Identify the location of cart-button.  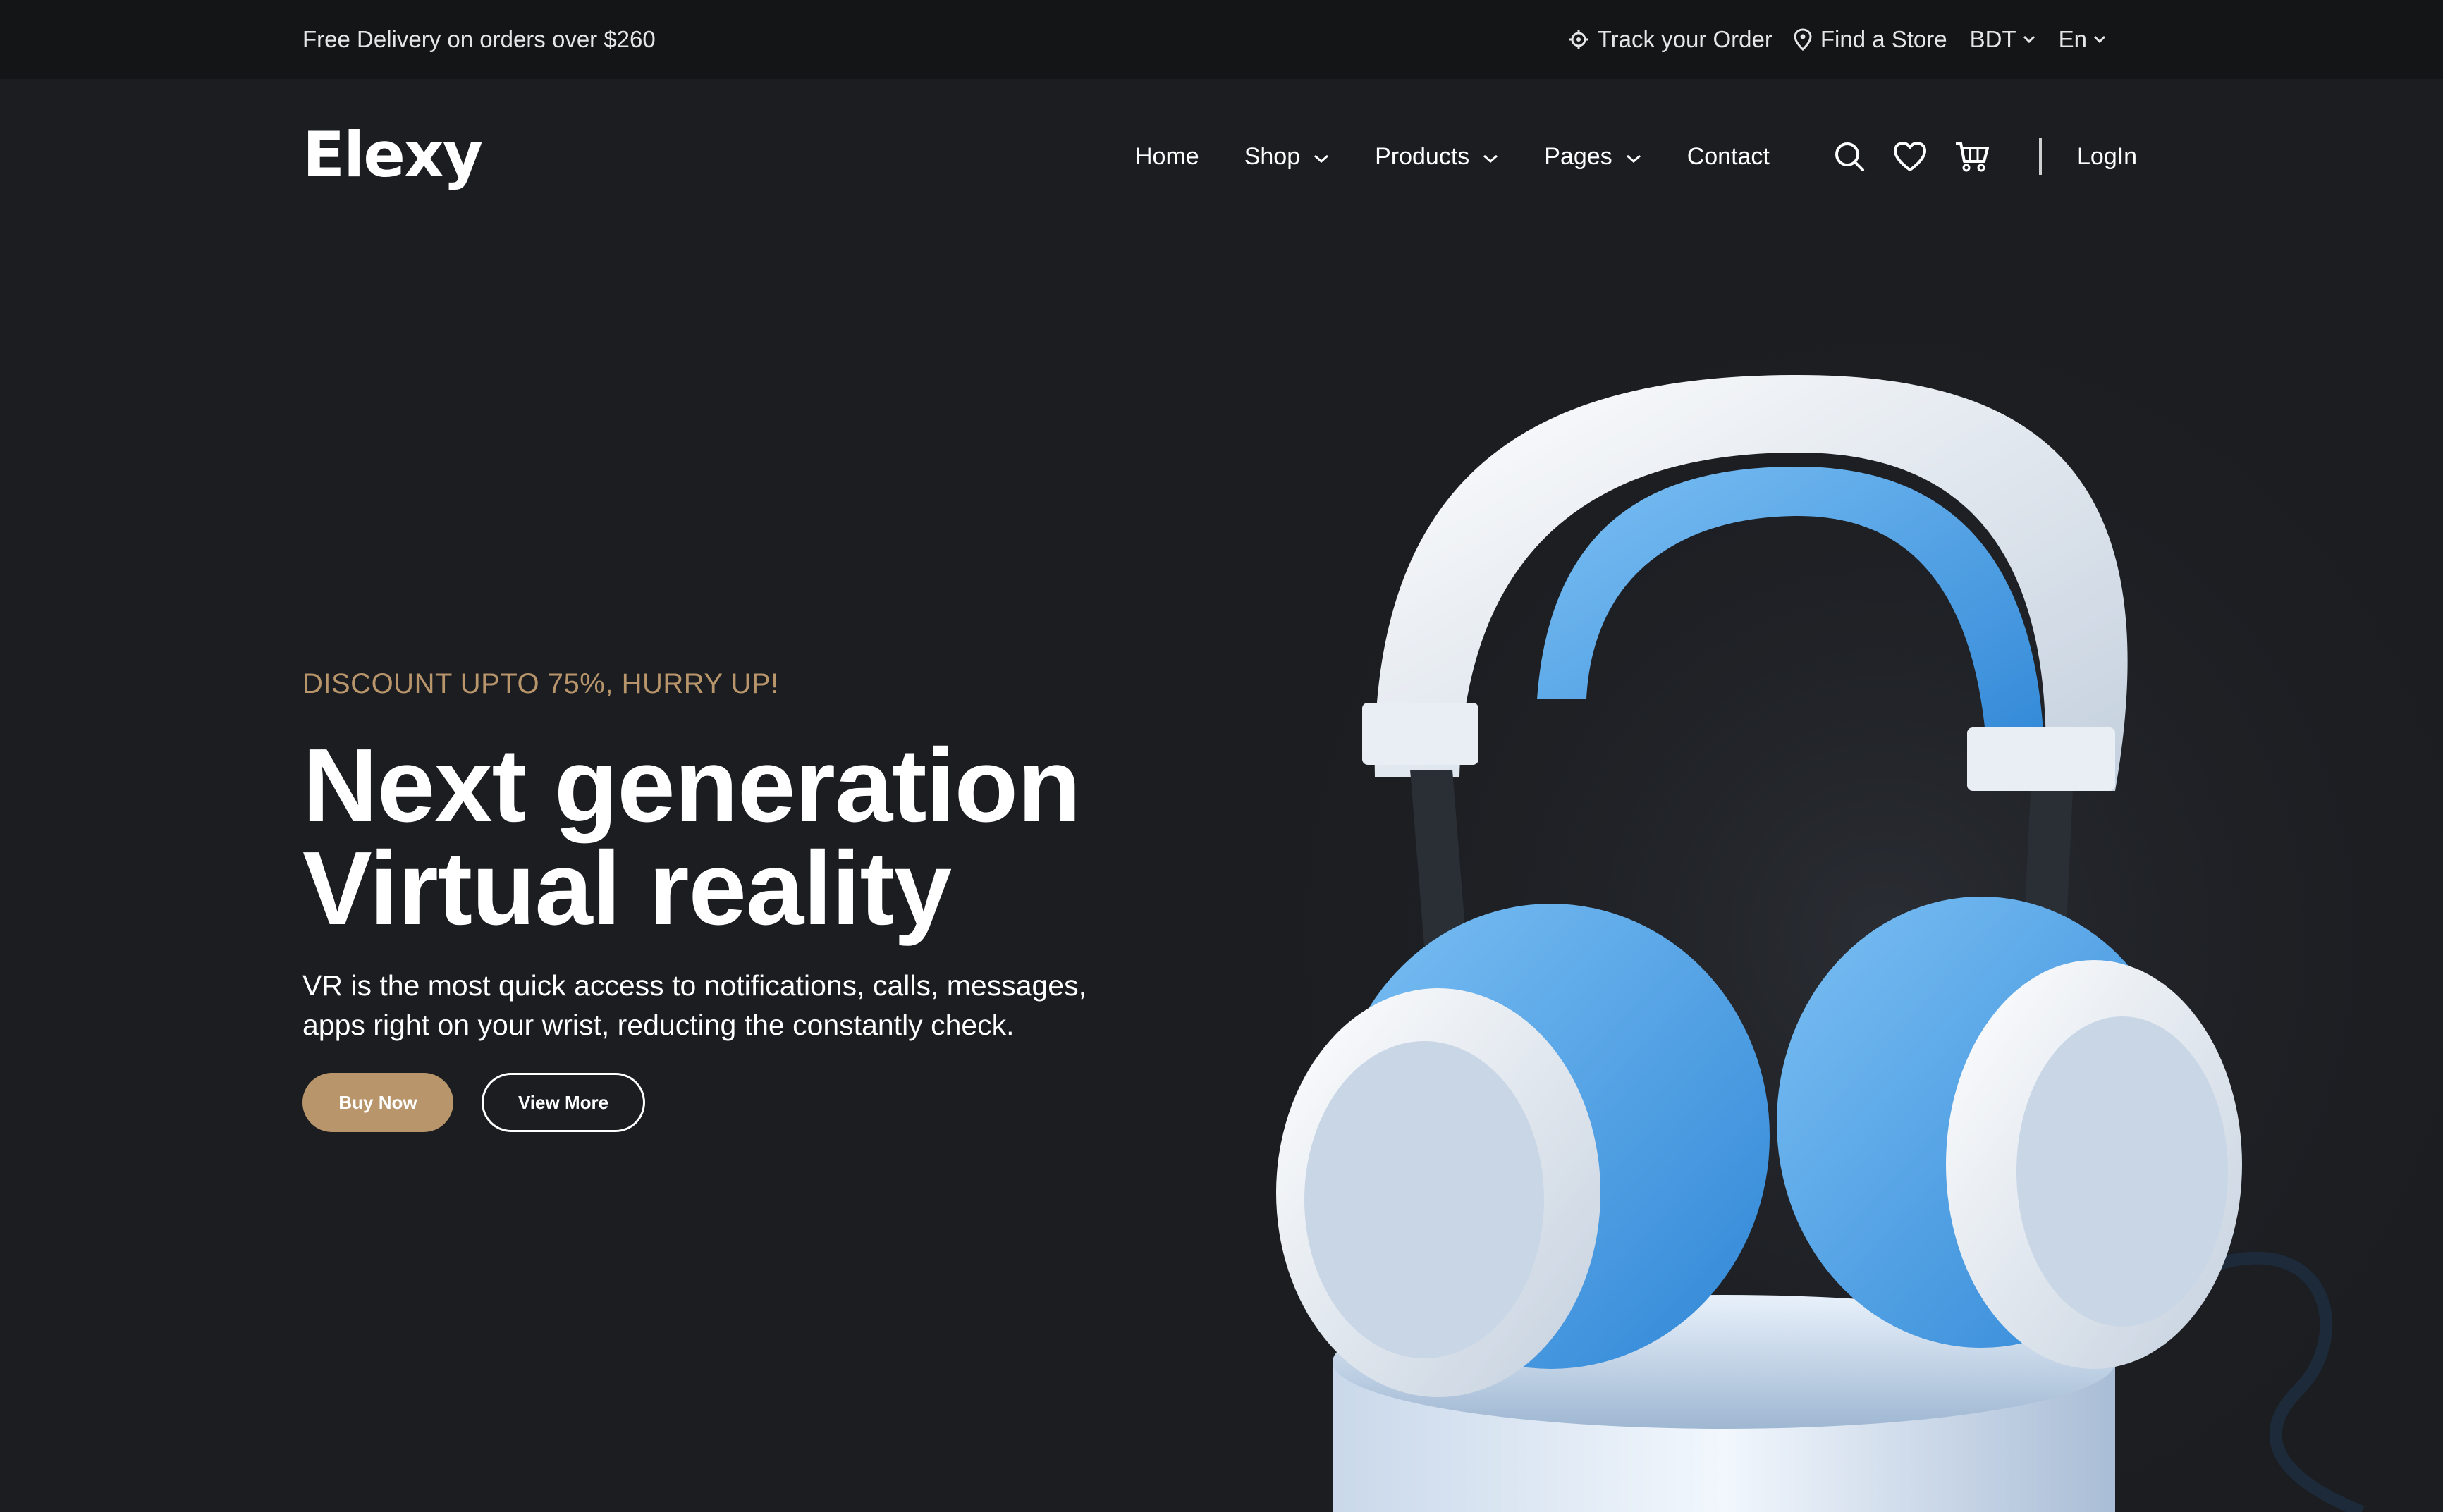
(1972, 156).